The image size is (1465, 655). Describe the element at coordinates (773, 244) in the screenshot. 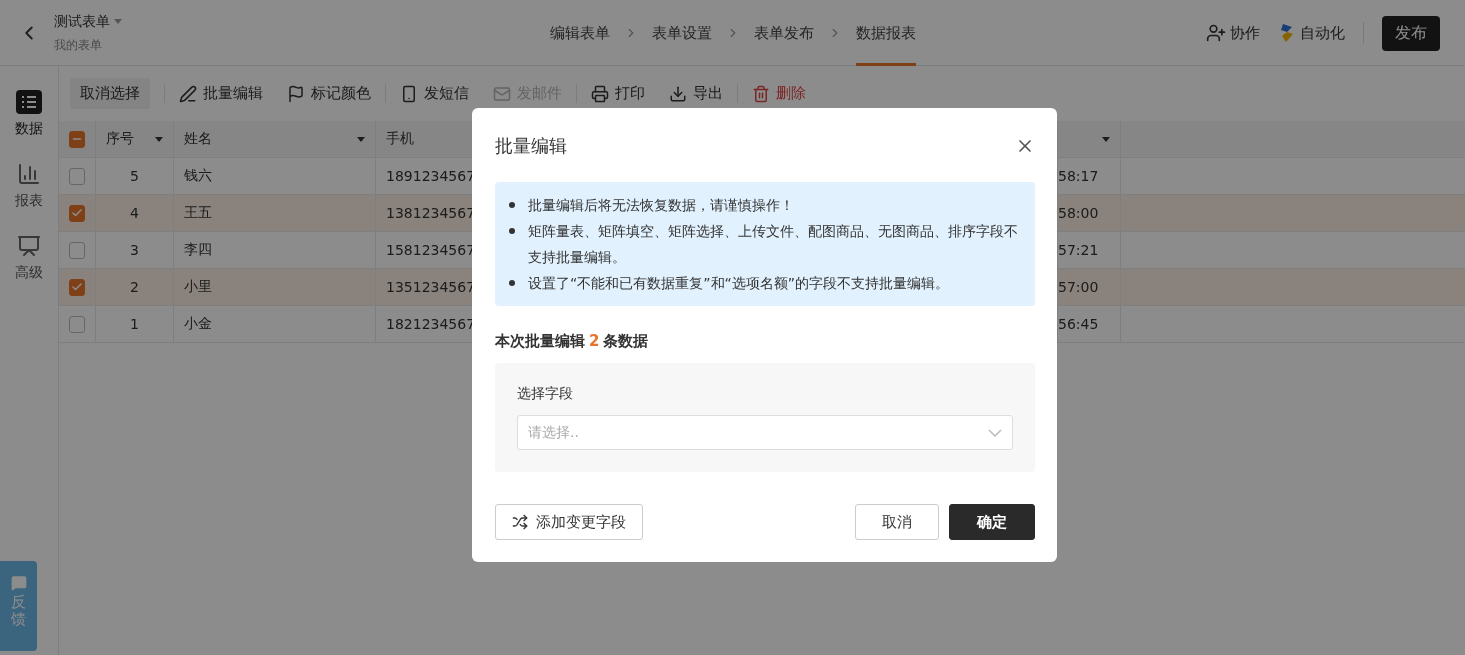

I see `notice-text: 矩阵量表、矩阵填空、矩阵选择、上传文件、配图商品、无图商品、排序字段不支持批量编辑。` at that location.